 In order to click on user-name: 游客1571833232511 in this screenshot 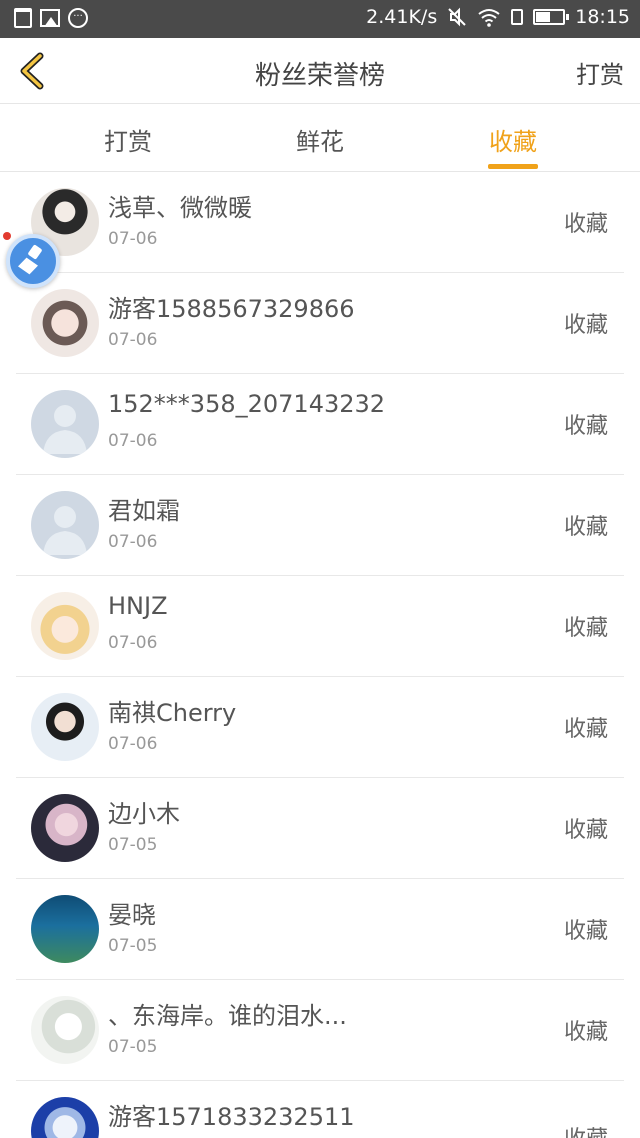, I will do `click(231, 1117)`.